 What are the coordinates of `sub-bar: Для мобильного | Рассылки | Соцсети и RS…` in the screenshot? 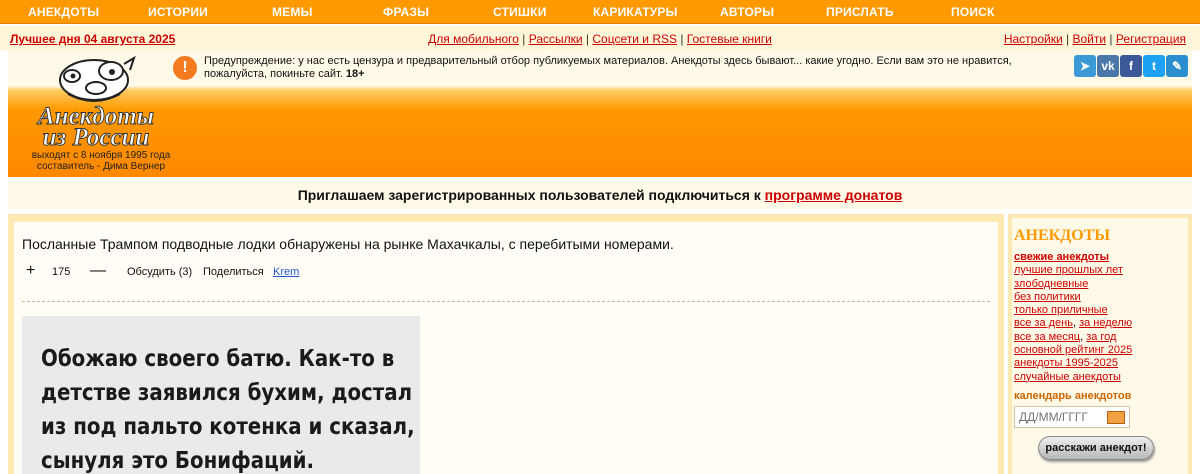 It's located at (600, 38).